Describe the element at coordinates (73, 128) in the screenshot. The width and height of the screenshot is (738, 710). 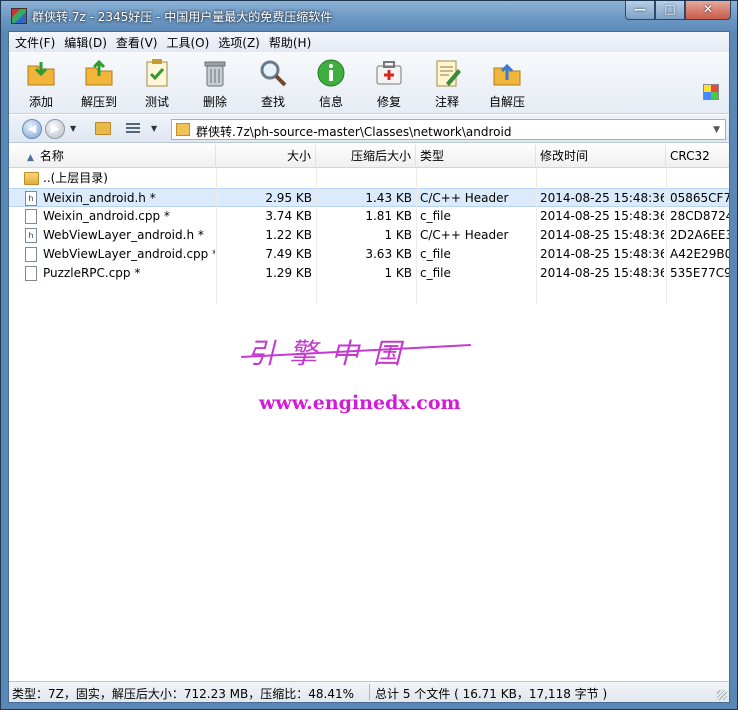
I see `history-dropdown-icon: ▼` at that location.